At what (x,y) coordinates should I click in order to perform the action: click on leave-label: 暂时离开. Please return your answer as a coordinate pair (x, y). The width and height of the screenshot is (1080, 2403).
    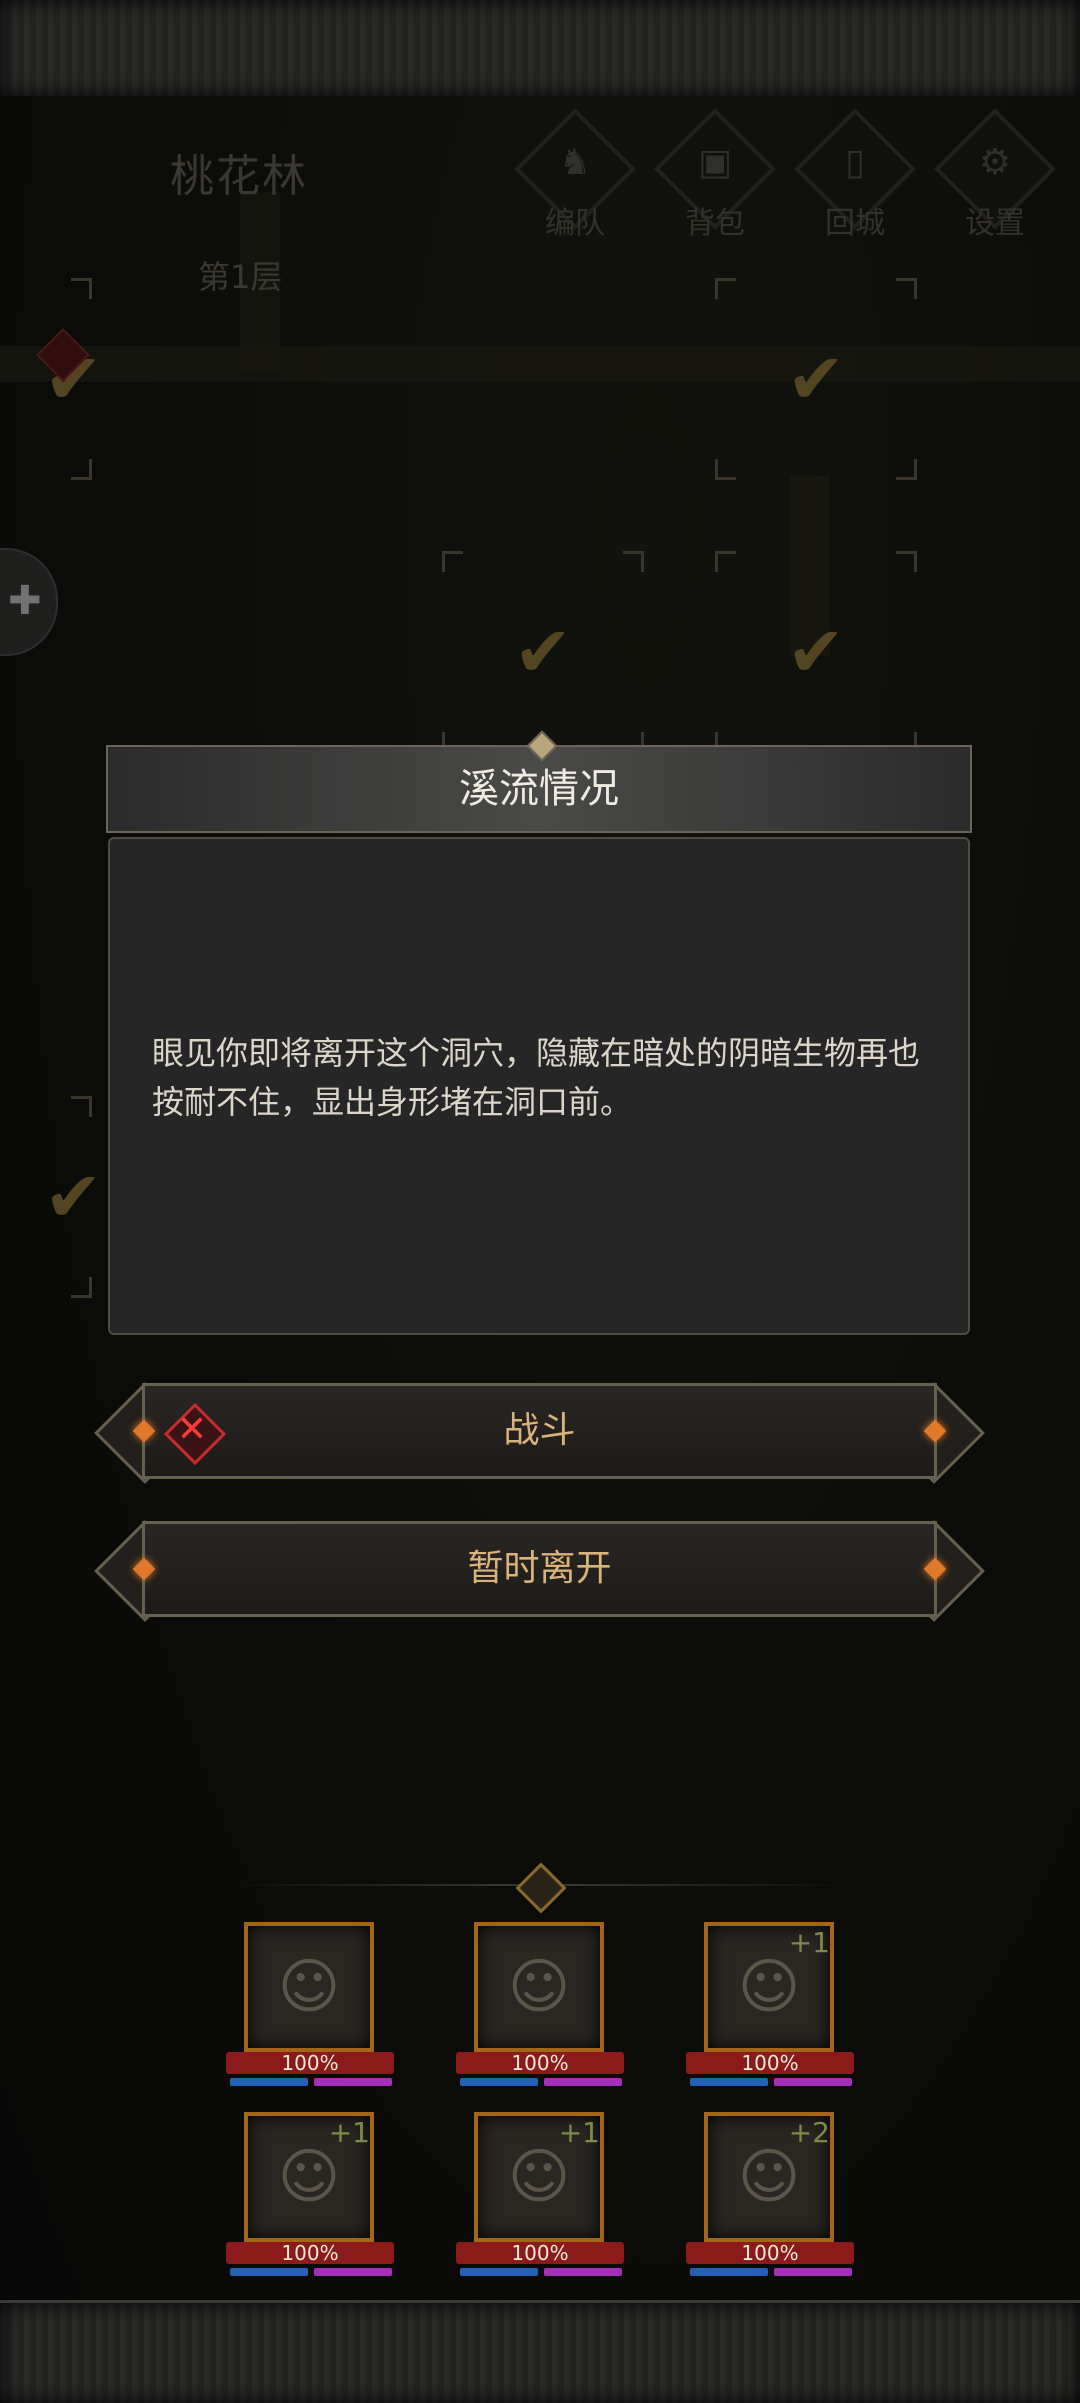
    Looking at the image, I should click on (539, 1568).